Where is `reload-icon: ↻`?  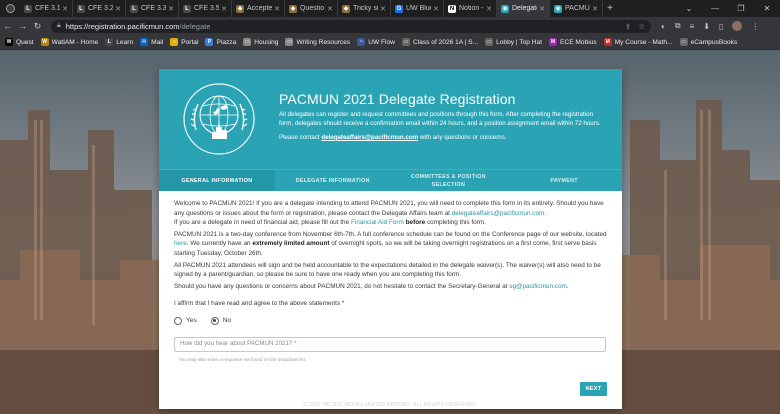
reload-icon: ↻ is located at coordinates (37, 26).